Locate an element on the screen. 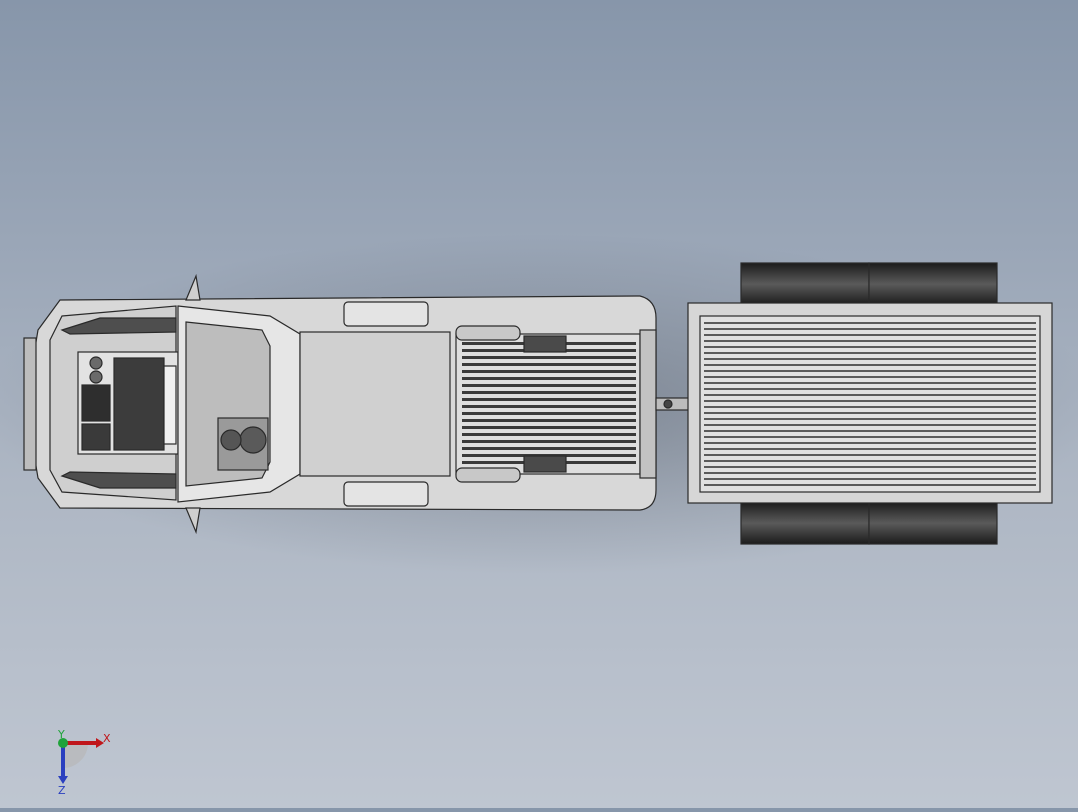 The image size is (1078, 812). orientation-triad: X Y Z is located at coordinates (83, 763).